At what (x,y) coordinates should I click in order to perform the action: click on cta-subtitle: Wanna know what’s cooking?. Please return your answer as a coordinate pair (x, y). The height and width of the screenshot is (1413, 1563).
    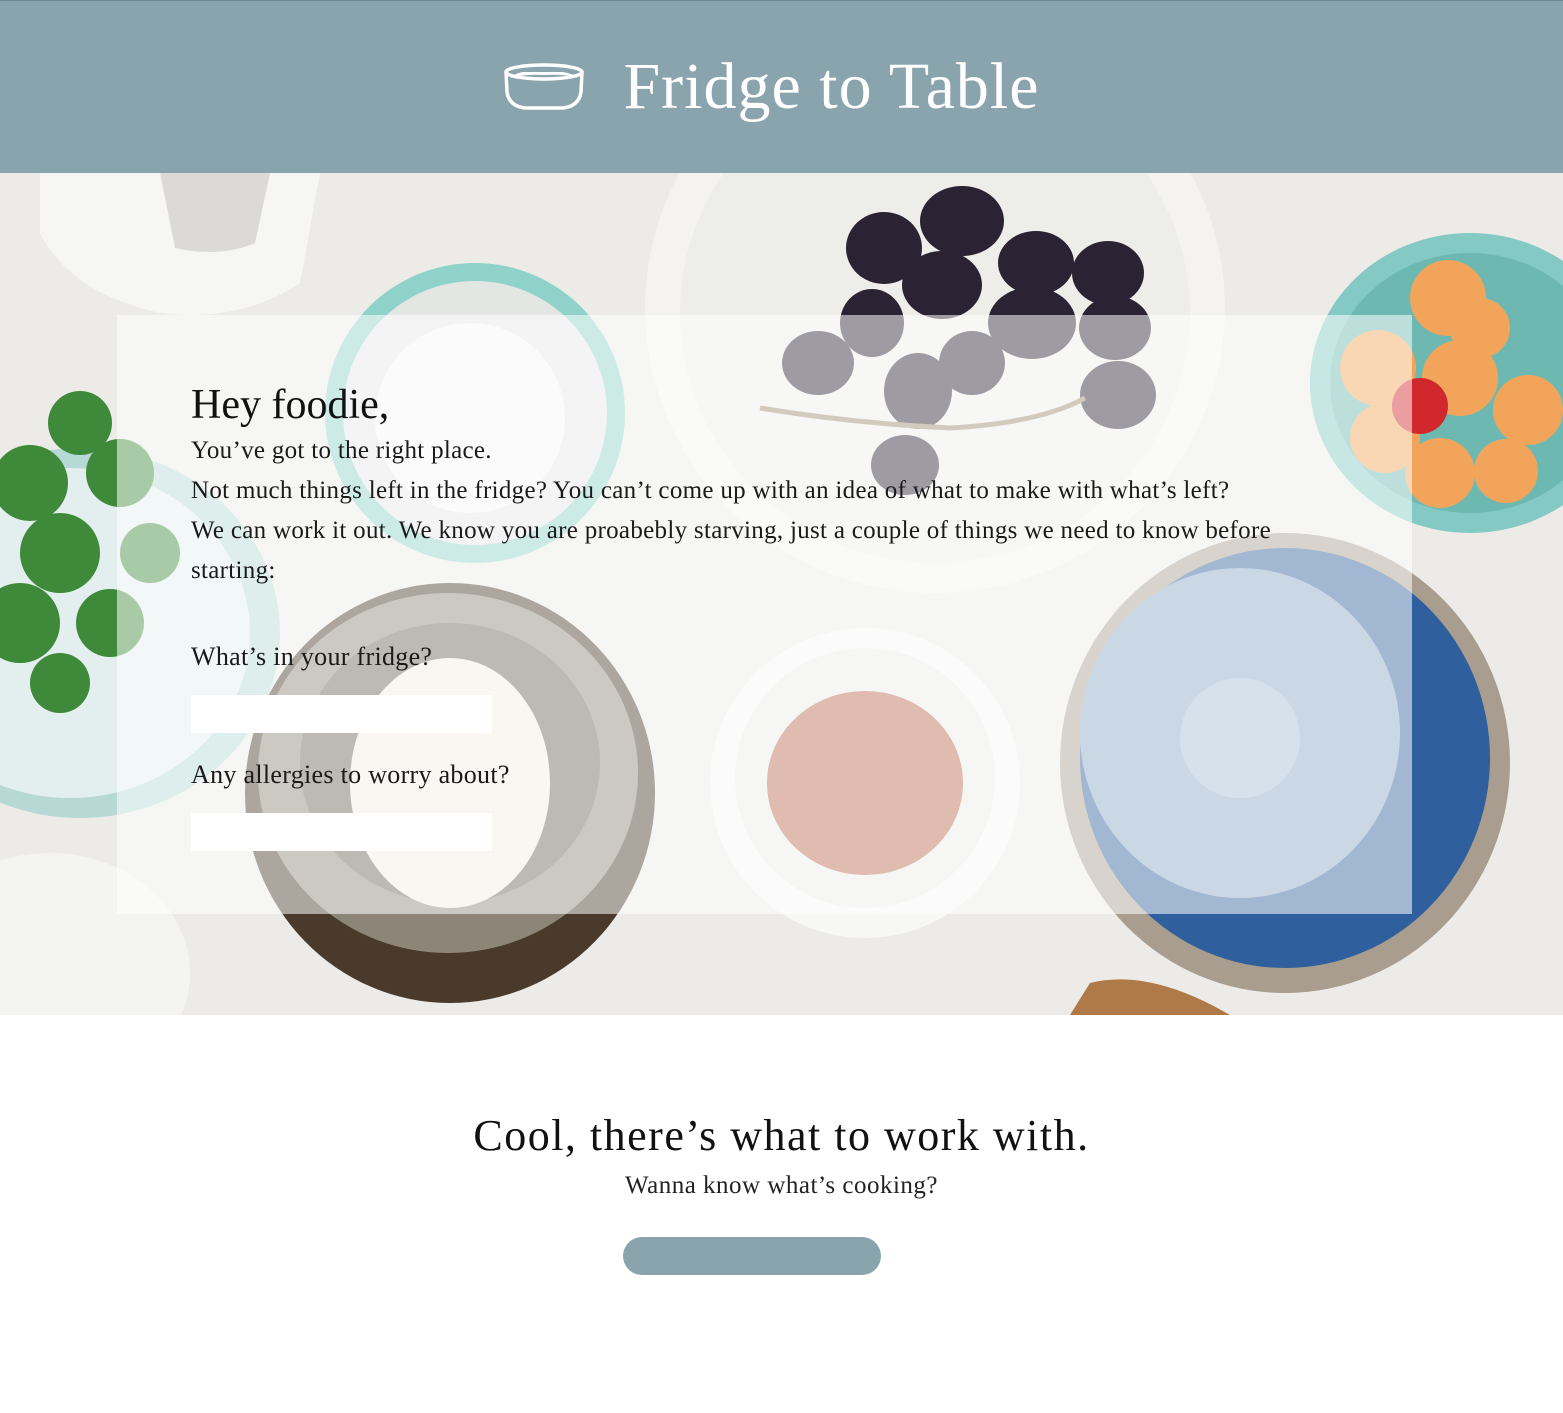
    Looking at the image, I should click on (781, 1185).